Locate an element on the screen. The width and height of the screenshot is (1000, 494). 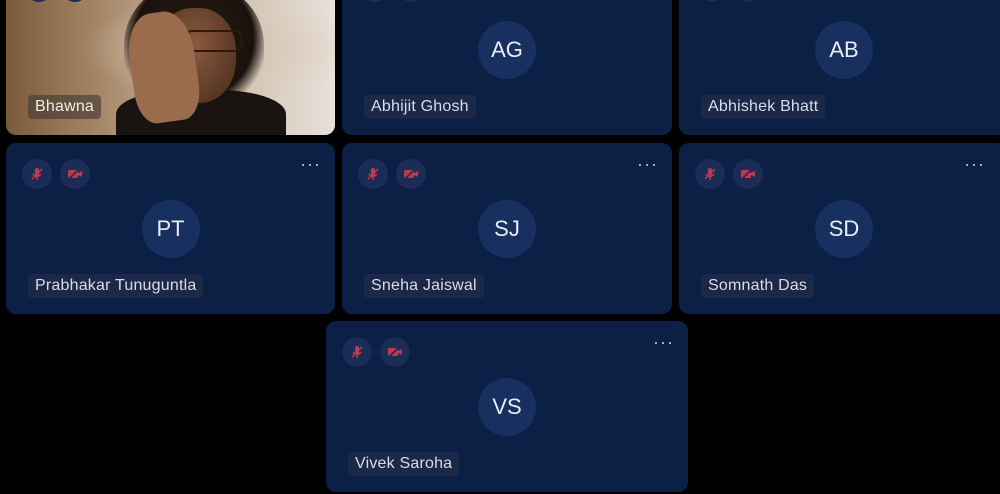
avatar: SJ is located at coordinates (507, 229).